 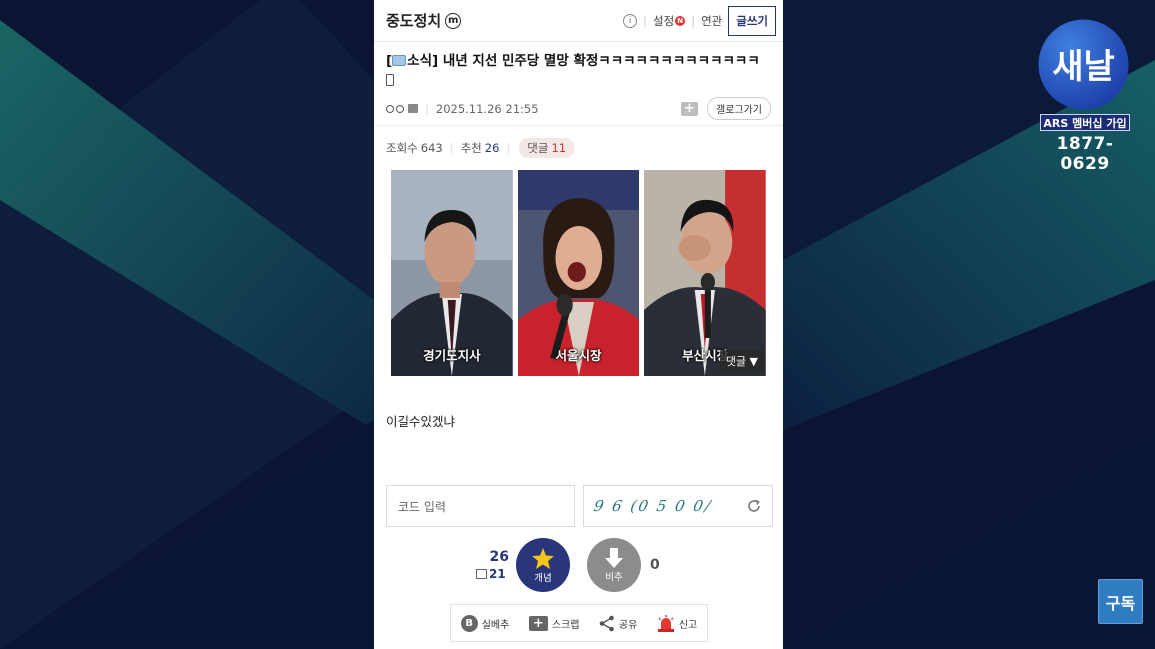 I want to click on related-link: 연관, so click(x=711, y=21).